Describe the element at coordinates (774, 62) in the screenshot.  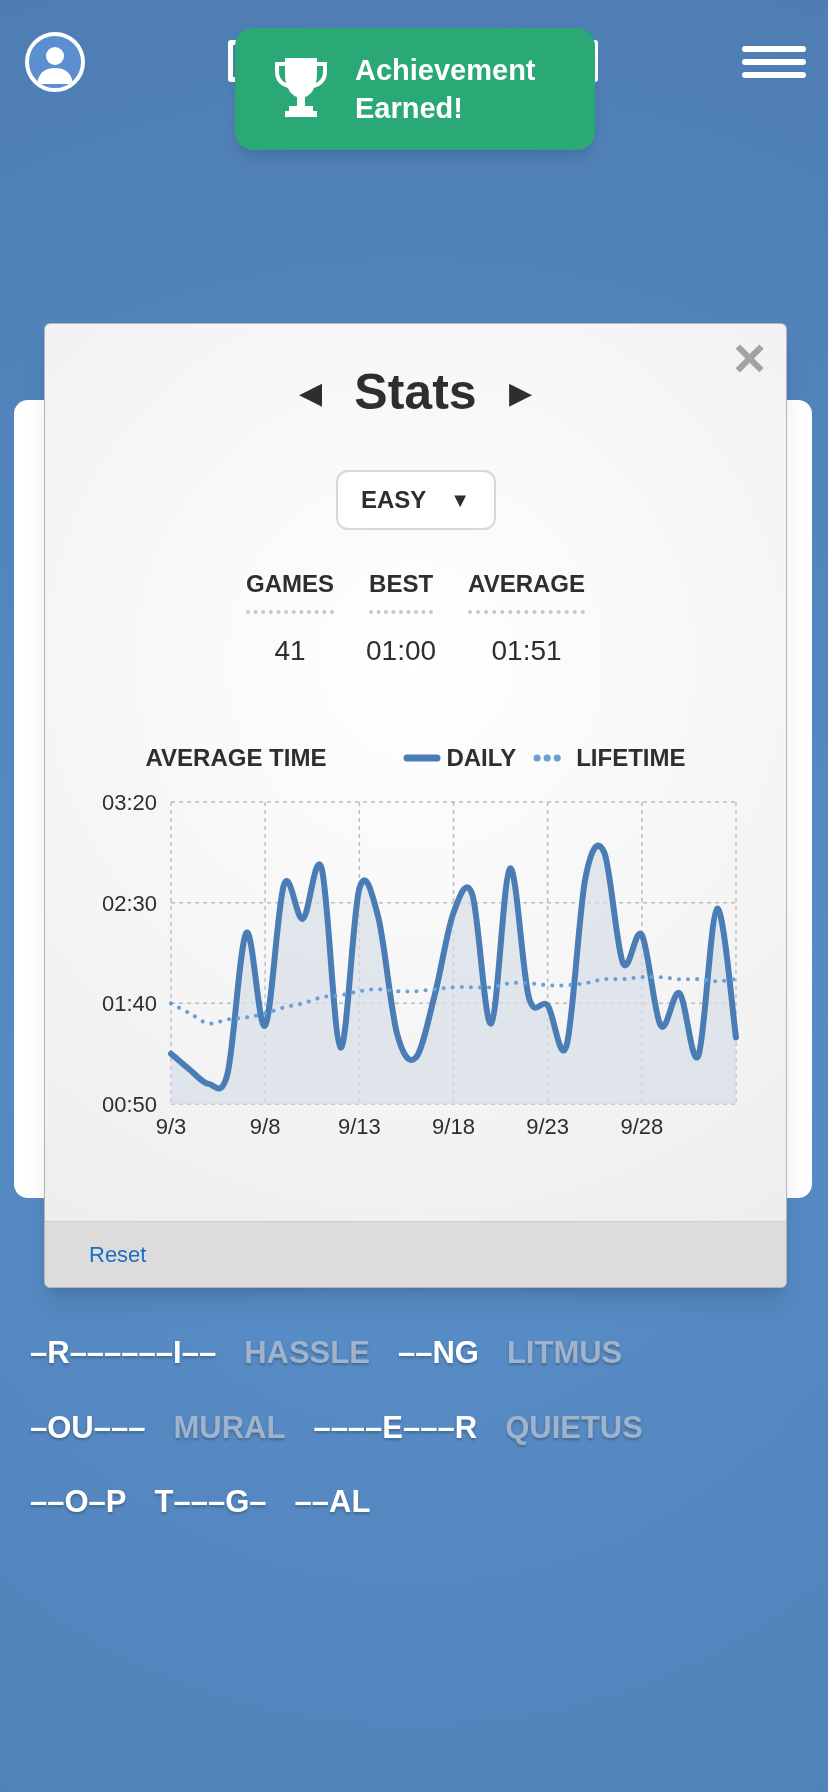
I see `menu-icon` at that location.